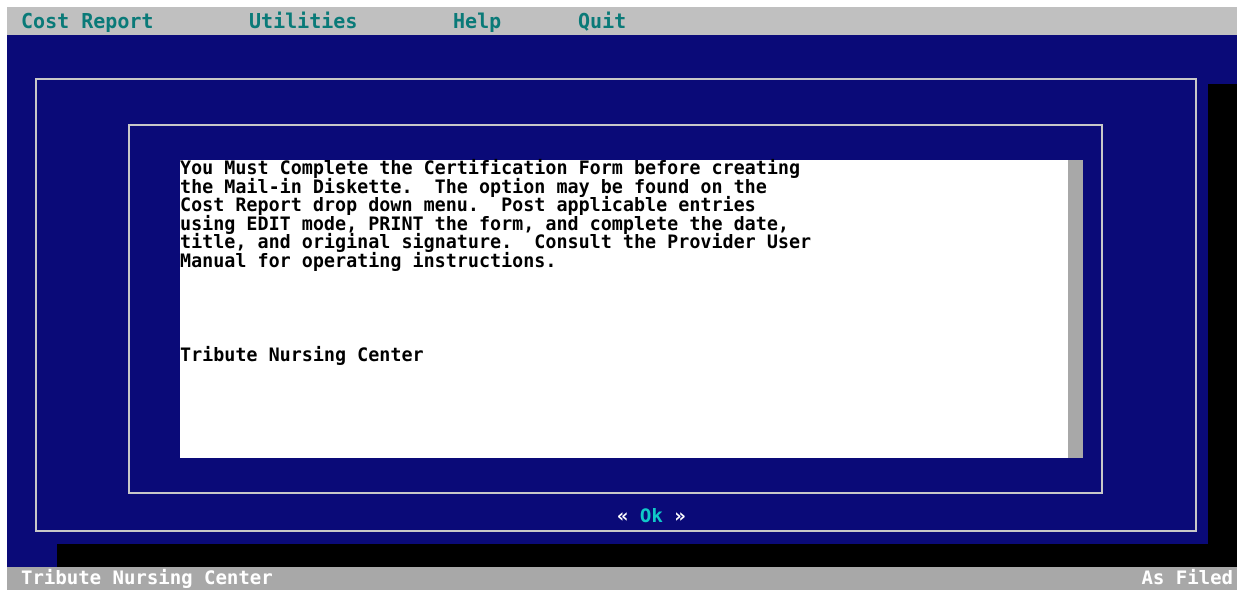  I want to click on facility-name-text: Tribute Nursing Center, so click(302, 355).